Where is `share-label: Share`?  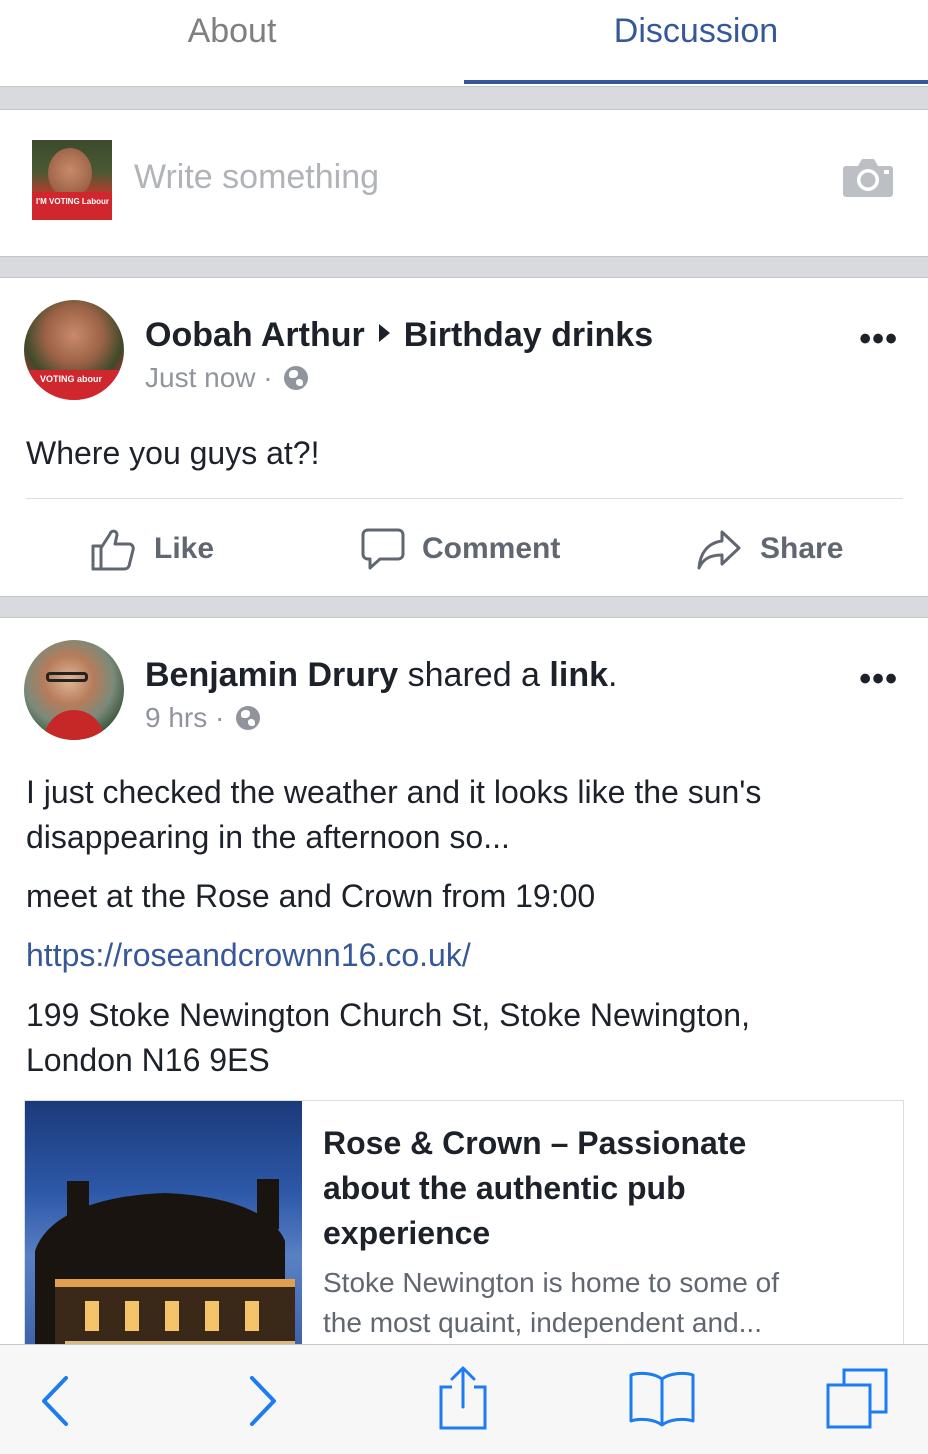
share-label: Share is located at coordinates (802, 548).